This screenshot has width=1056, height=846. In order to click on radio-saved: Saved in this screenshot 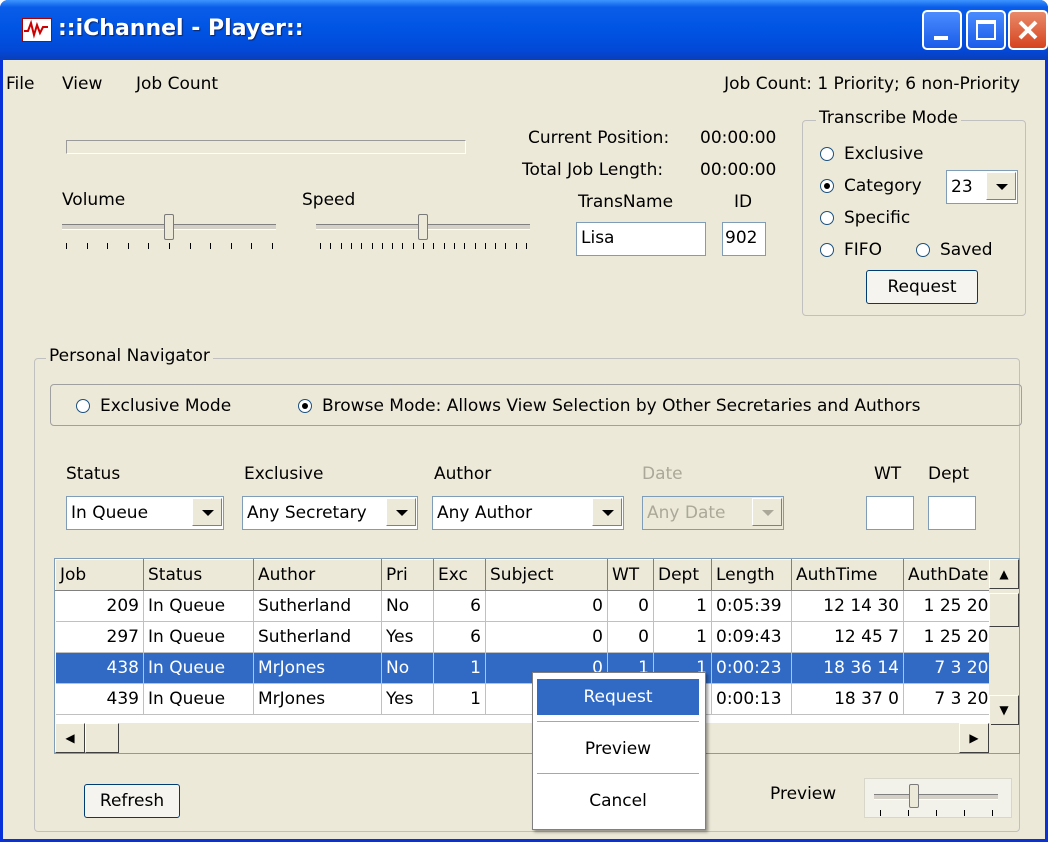, I will do `click(954, 250)`.